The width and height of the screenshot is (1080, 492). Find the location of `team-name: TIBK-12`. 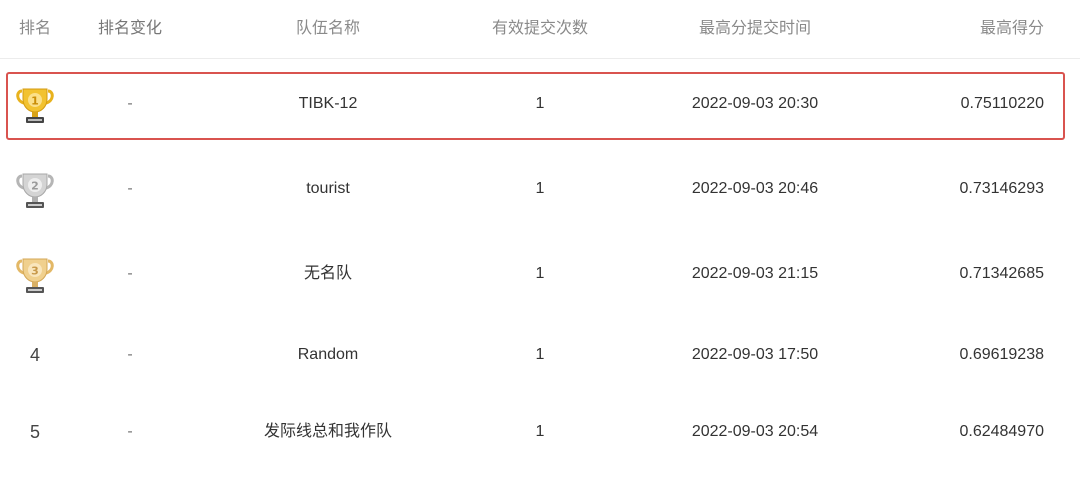

team-name: TIBK-12 is located at coordinates (328, 103).